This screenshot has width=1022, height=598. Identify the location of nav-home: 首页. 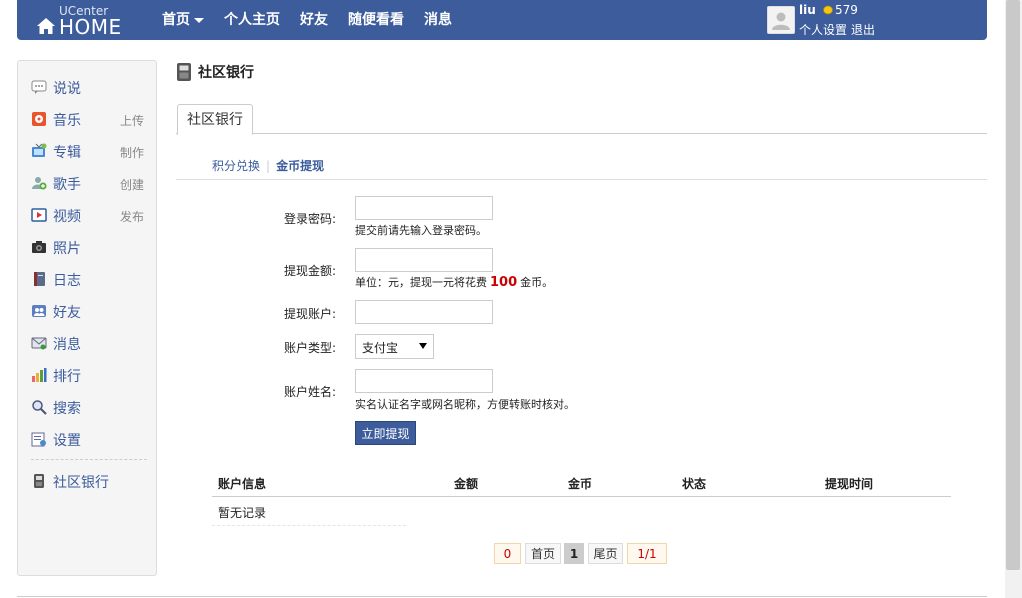
(183, 20).